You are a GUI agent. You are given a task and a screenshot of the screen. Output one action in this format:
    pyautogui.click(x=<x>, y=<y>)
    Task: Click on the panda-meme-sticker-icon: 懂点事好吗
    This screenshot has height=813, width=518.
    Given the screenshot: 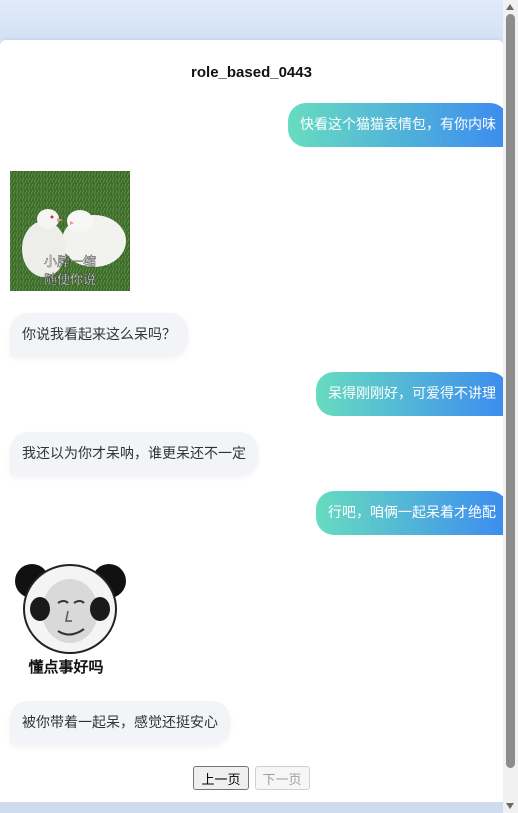 What is the action you would take?
    pyautogui.click(x=70, y=619)
    